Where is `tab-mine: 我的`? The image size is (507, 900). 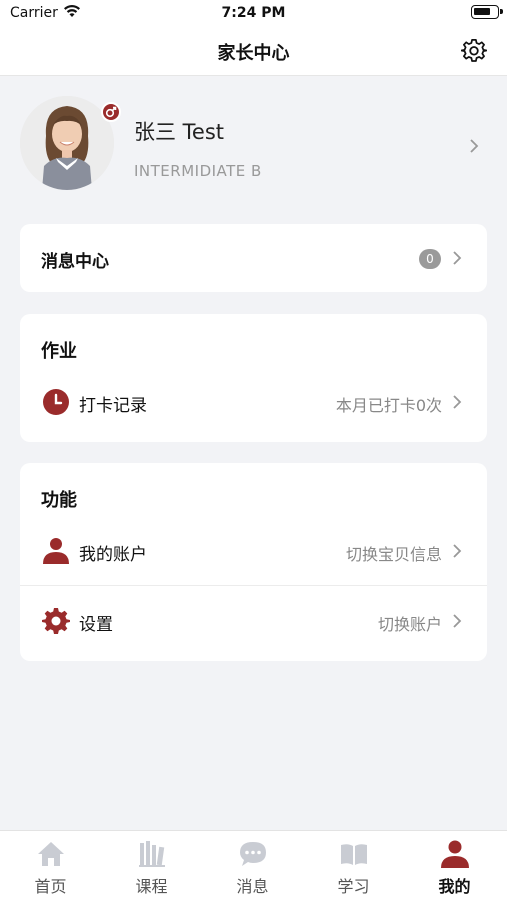
tab-mine: 我的 is located at coordinates (454, 865).